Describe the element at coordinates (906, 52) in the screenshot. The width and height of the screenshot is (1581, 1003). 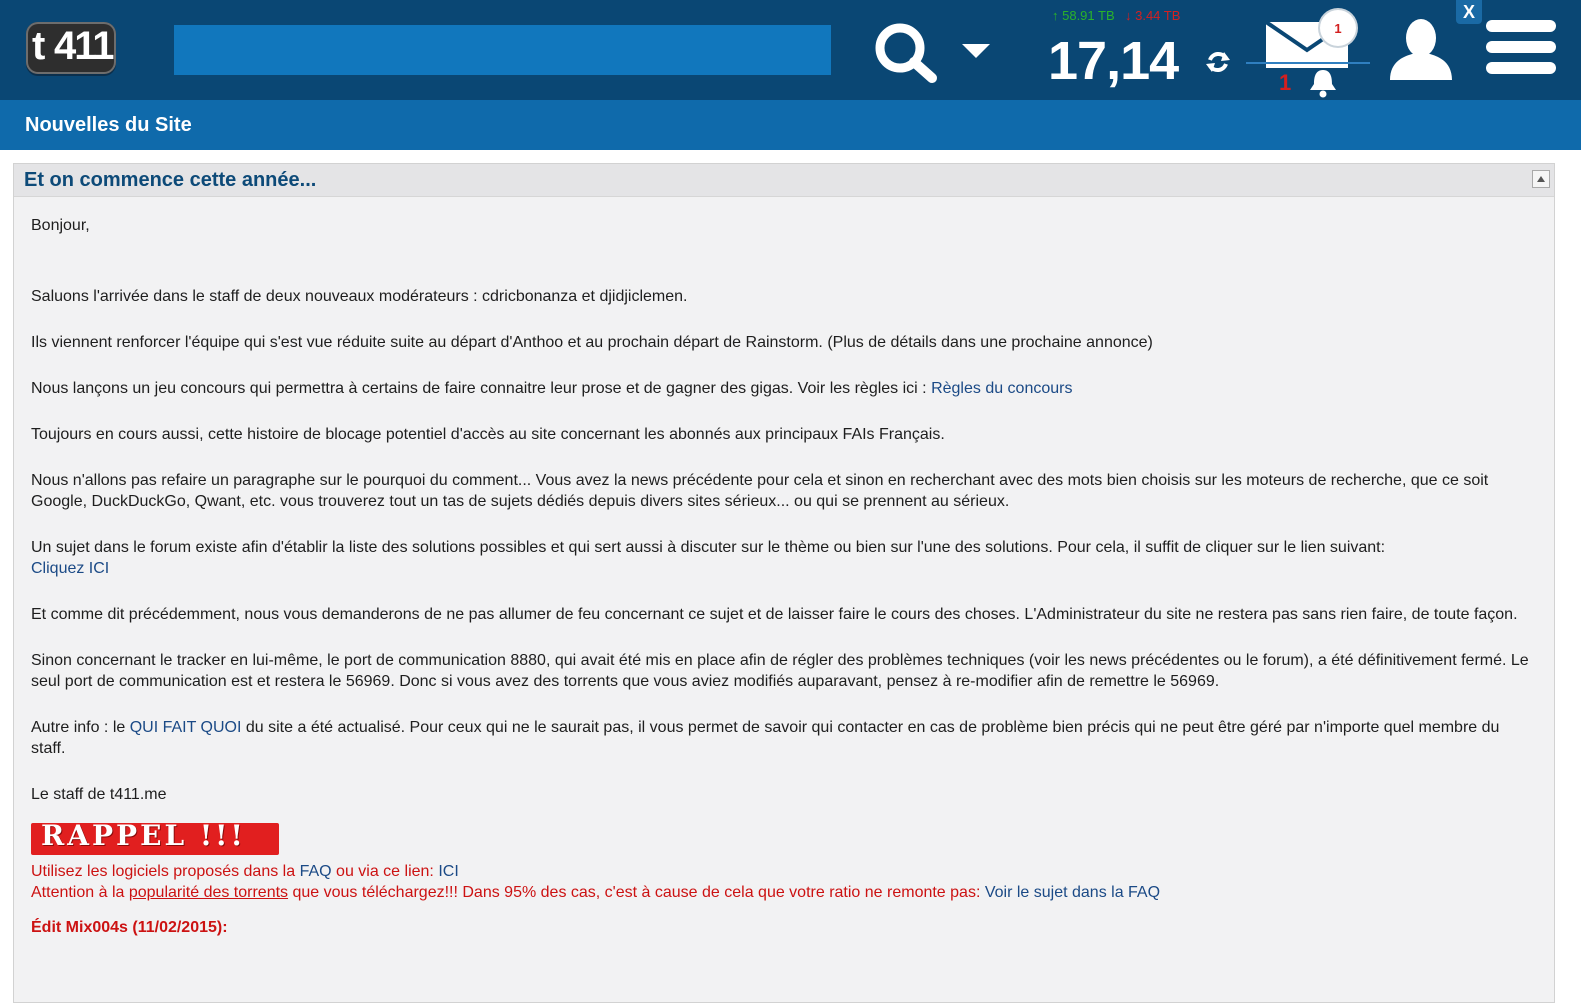
I see `search-icon` at that location.